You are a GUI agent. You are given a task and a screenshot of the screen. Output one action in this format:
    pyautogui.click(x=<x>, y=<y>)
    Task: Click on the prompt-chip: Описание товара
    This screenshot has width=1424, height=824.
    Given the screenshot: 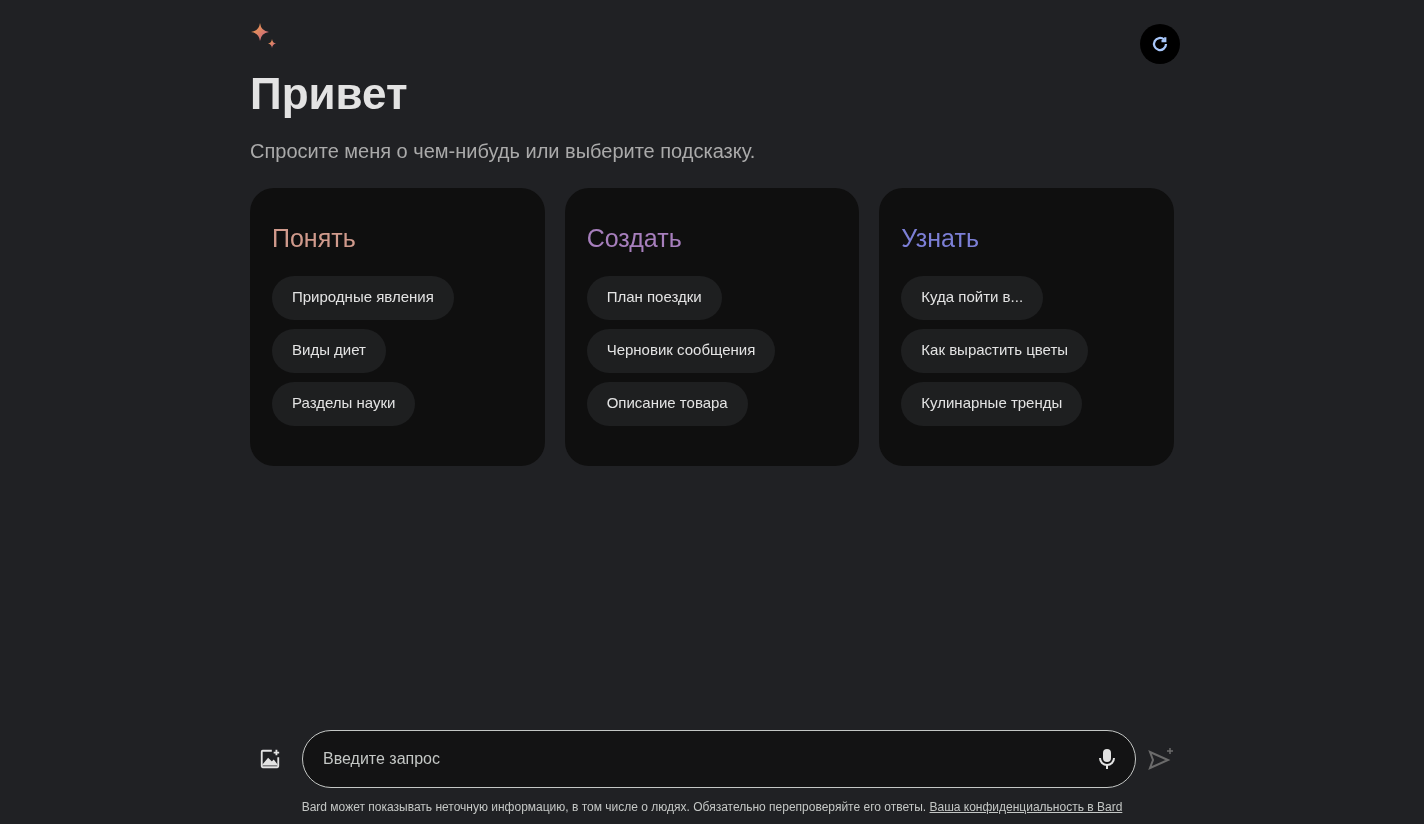 What is the action you would take?
    pyautogui.click(x=667, y=403)
    